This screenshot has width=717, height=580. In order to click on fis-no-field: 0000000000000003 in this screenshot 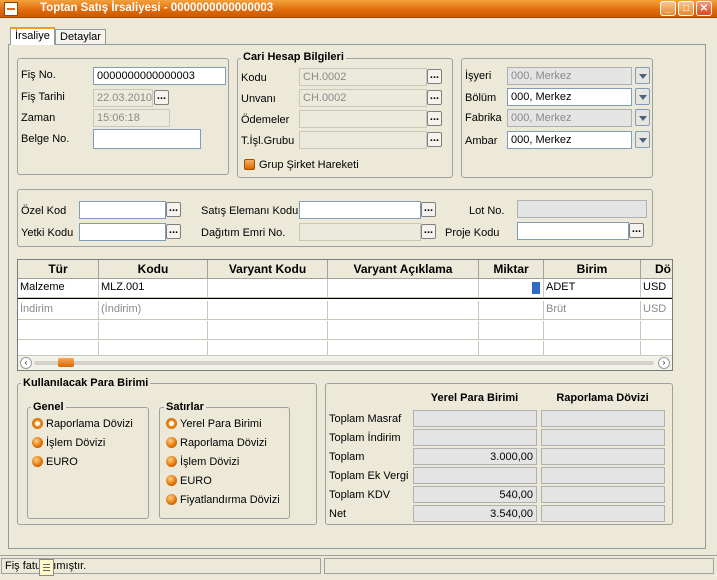, I will do `click(159, 76)`.